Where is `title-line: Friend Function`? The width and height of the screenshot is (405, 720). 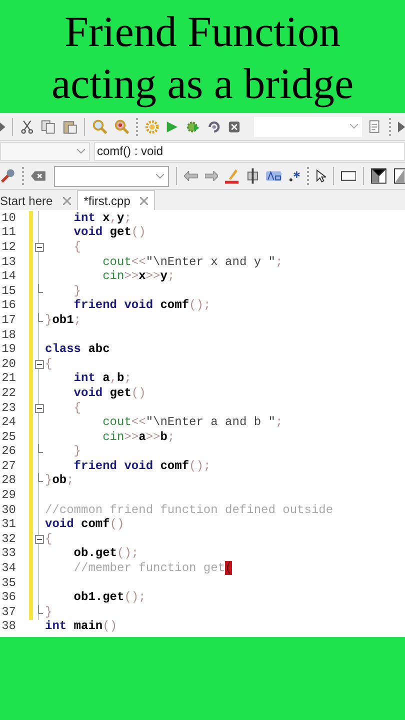 title-line: Friend Function is located at coordinates (202, 33).